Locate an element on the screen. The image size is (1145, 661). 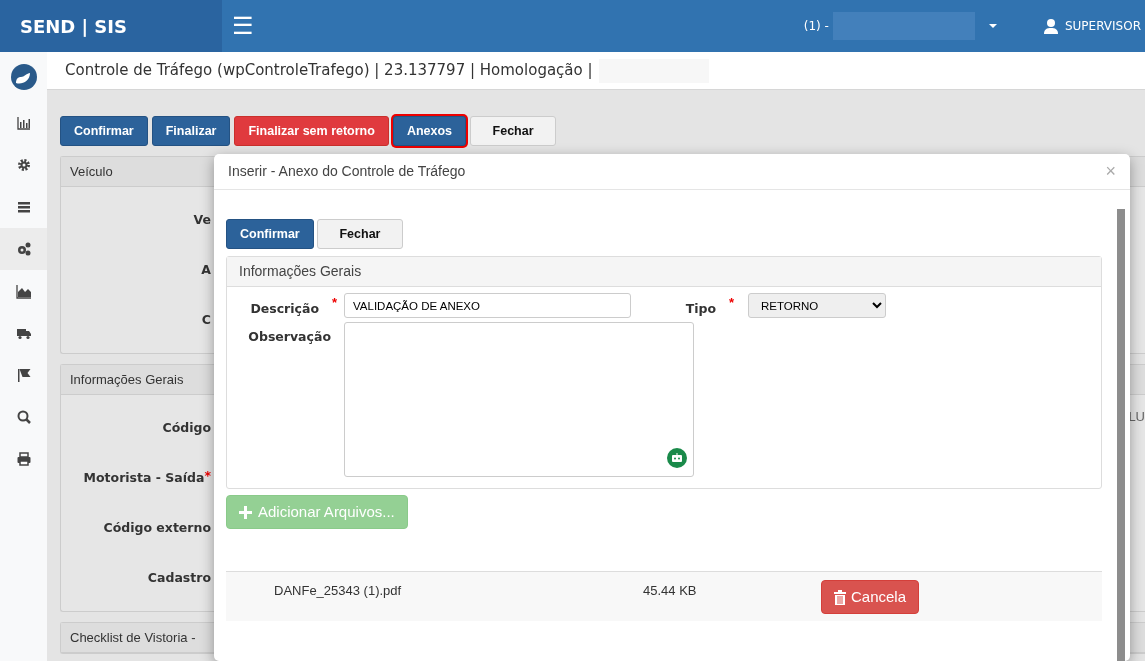
user-icon is located at coordinates (1050, 26).